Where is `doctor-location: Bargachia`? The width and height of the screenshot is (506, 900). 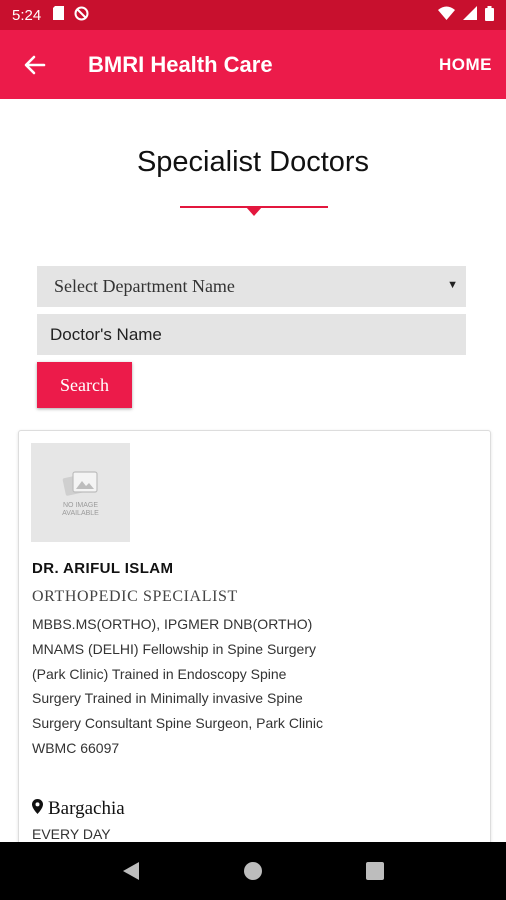
doctor-location: Bargachia is located at coordinates (78, 809).